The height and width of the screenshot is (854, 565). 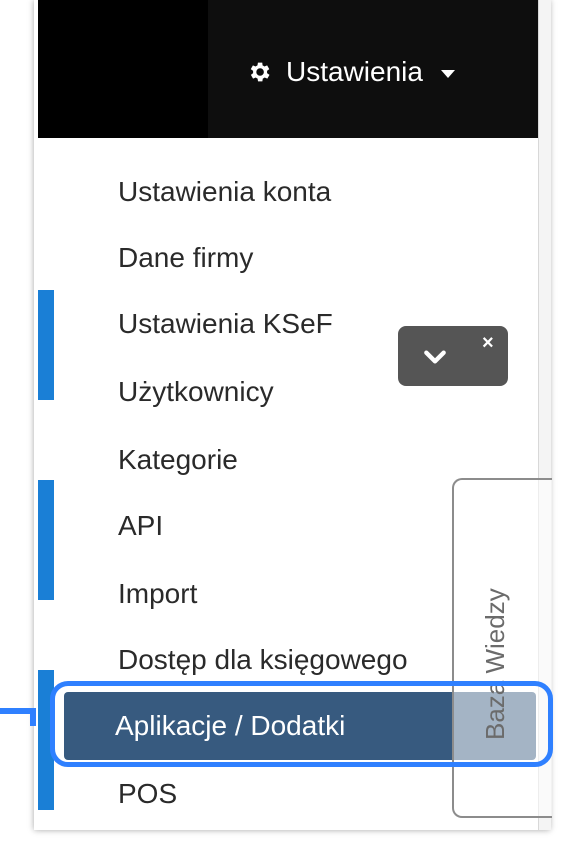 What do you see at coordinates (435, 357) in the screenshot?
I see `chevron-down-icon` at bounding box center [435, 357].